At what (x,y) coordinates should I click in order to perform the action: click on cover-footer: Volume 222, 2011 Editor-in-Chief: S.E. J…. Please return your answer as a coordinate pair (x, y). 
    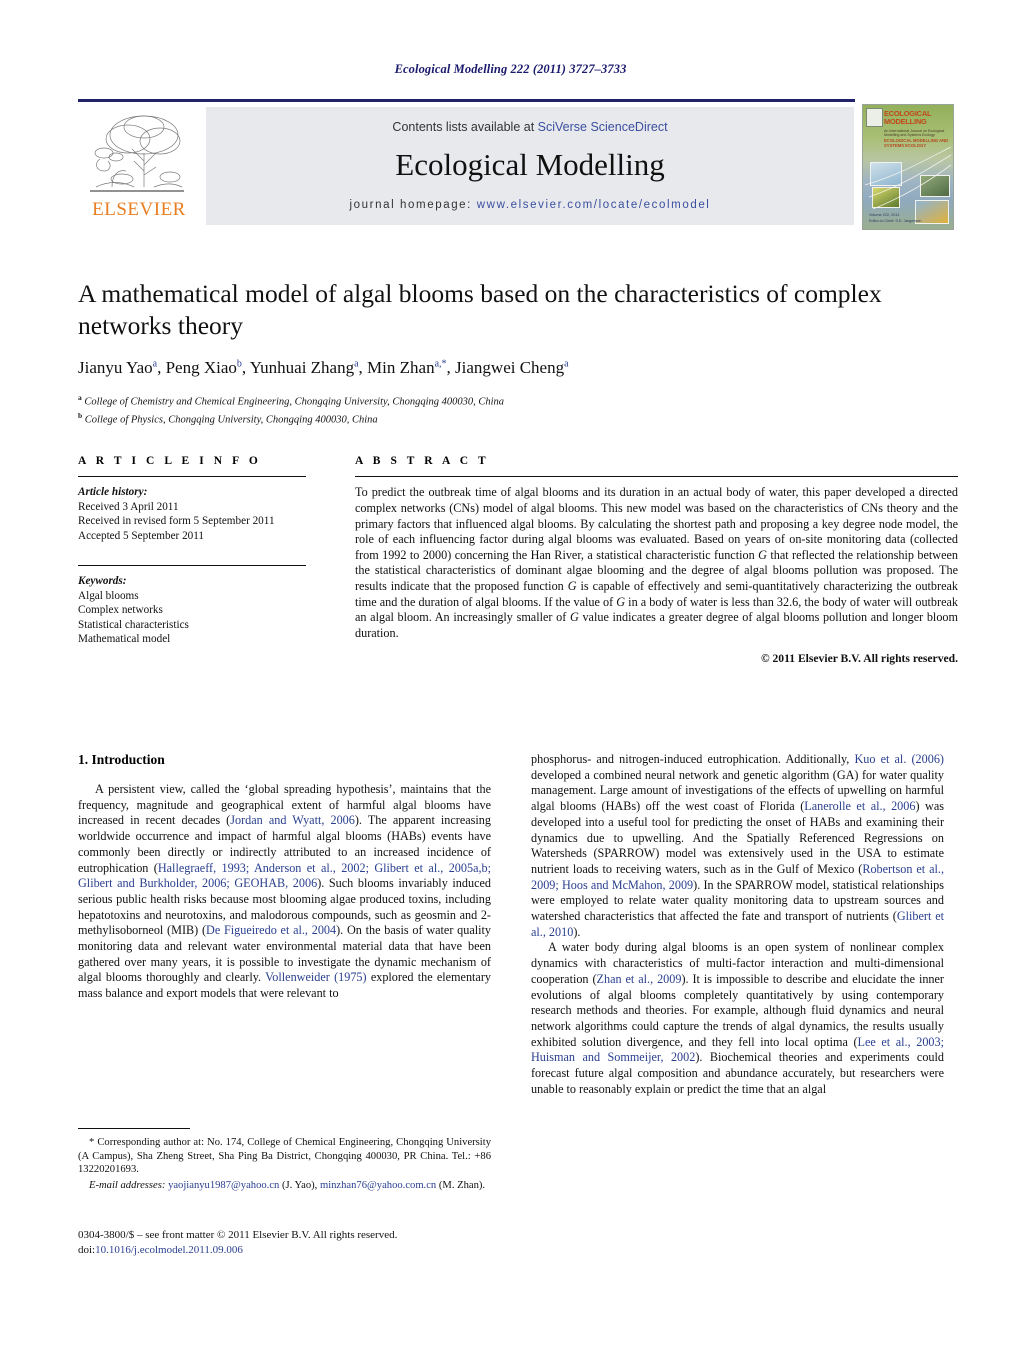
    Looking at the image, I should click on (899, 218).